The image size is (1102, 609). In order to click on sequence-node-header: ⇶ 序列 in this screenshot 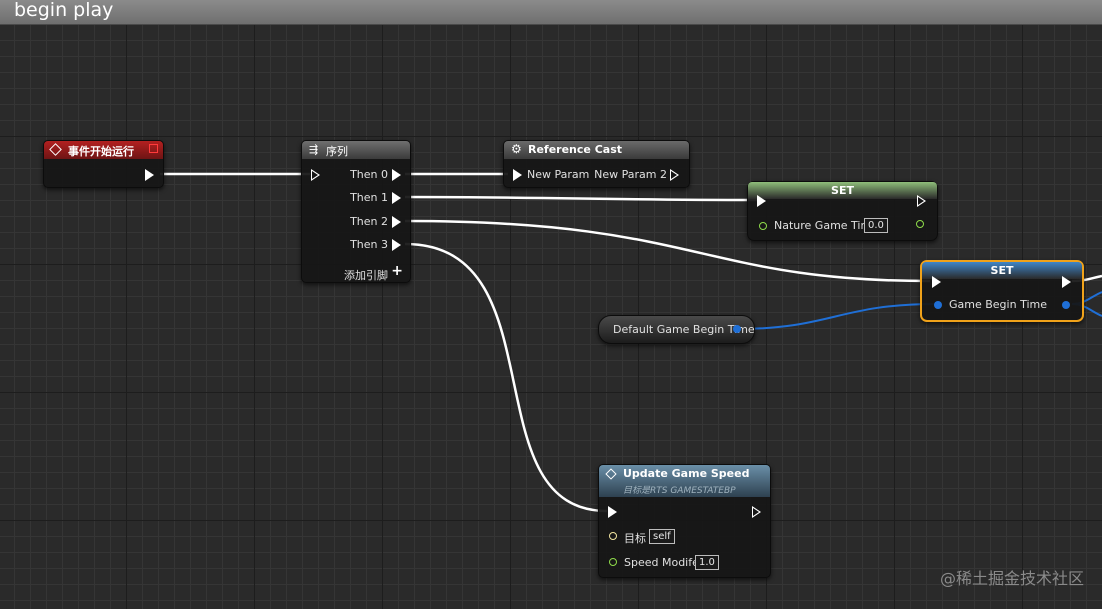, I will do `click(356, 150)`.